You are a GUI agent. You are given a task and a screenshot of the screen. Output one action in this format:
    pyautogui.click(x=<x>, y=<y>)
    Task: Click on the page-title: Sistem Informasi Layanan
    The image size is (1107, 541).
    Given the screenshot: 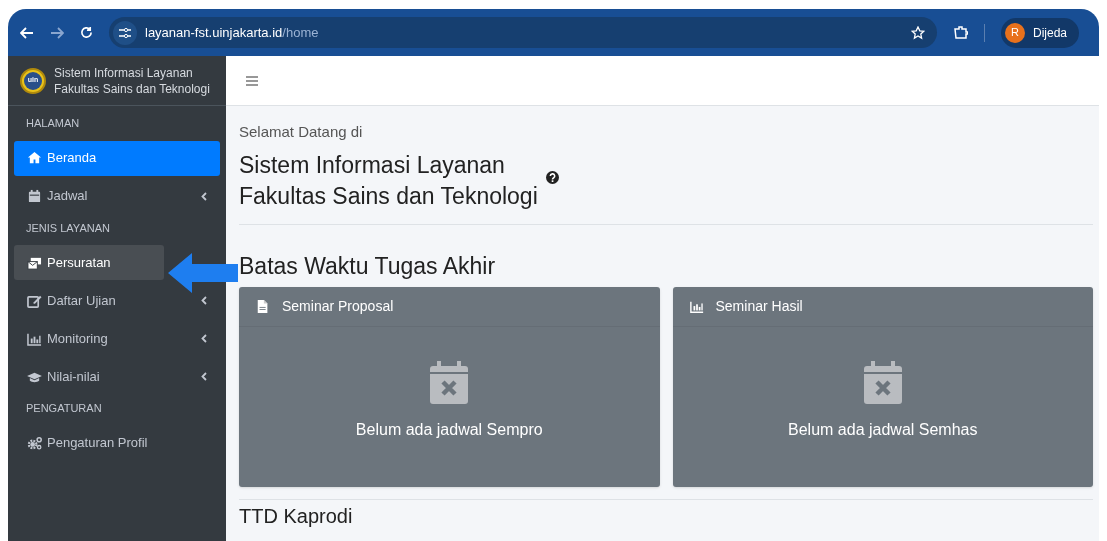 What is the action you would take?
    pyautogui.click(x=372, y=165)
    